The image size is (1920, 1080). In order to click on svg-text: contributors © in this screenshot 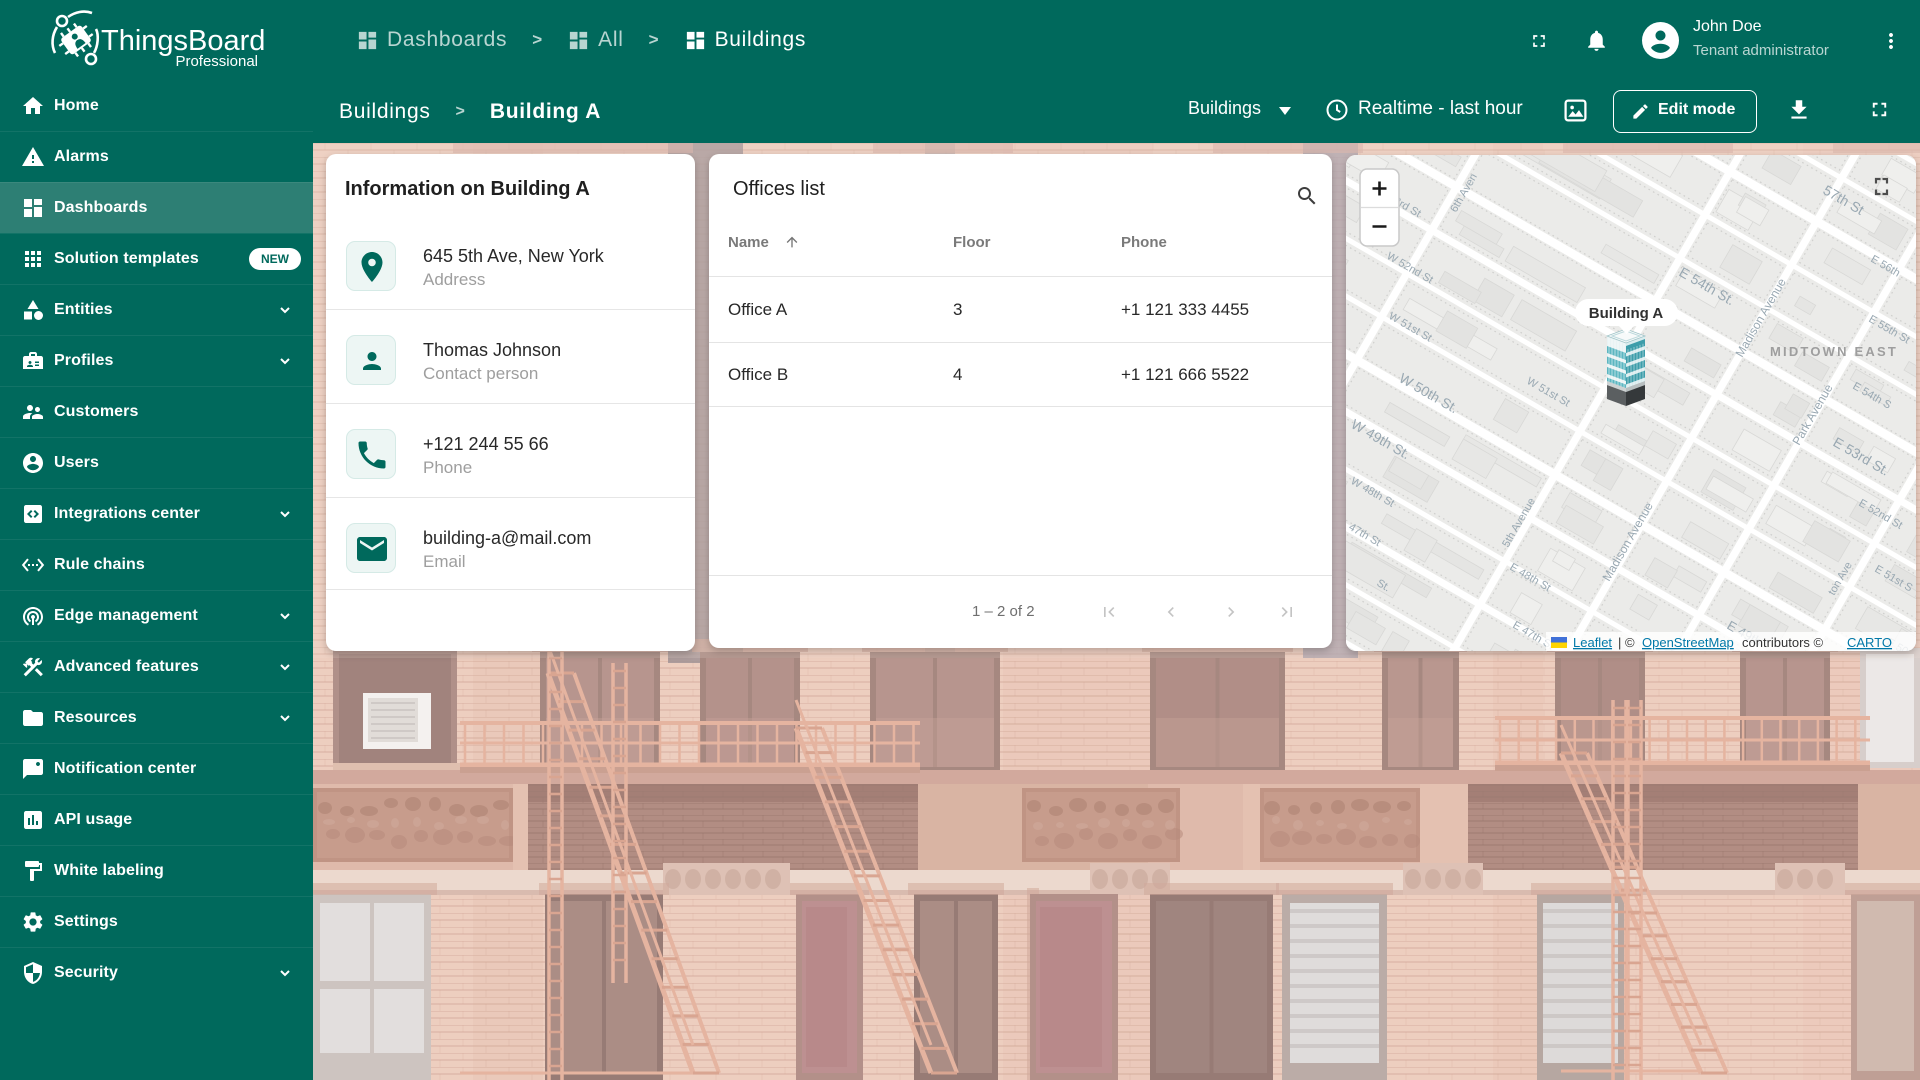, I will do `click(1783, 642)`.